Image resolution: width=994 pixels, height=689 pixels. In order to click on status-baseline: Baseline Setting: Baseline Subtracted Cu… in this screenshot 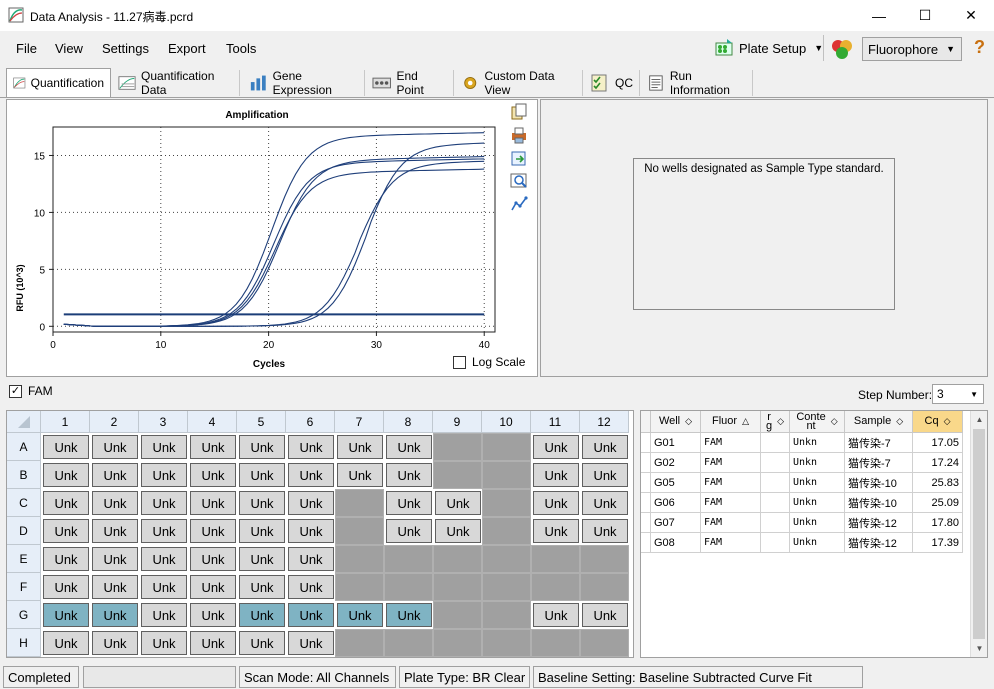, I will do `click(698, 677)`.